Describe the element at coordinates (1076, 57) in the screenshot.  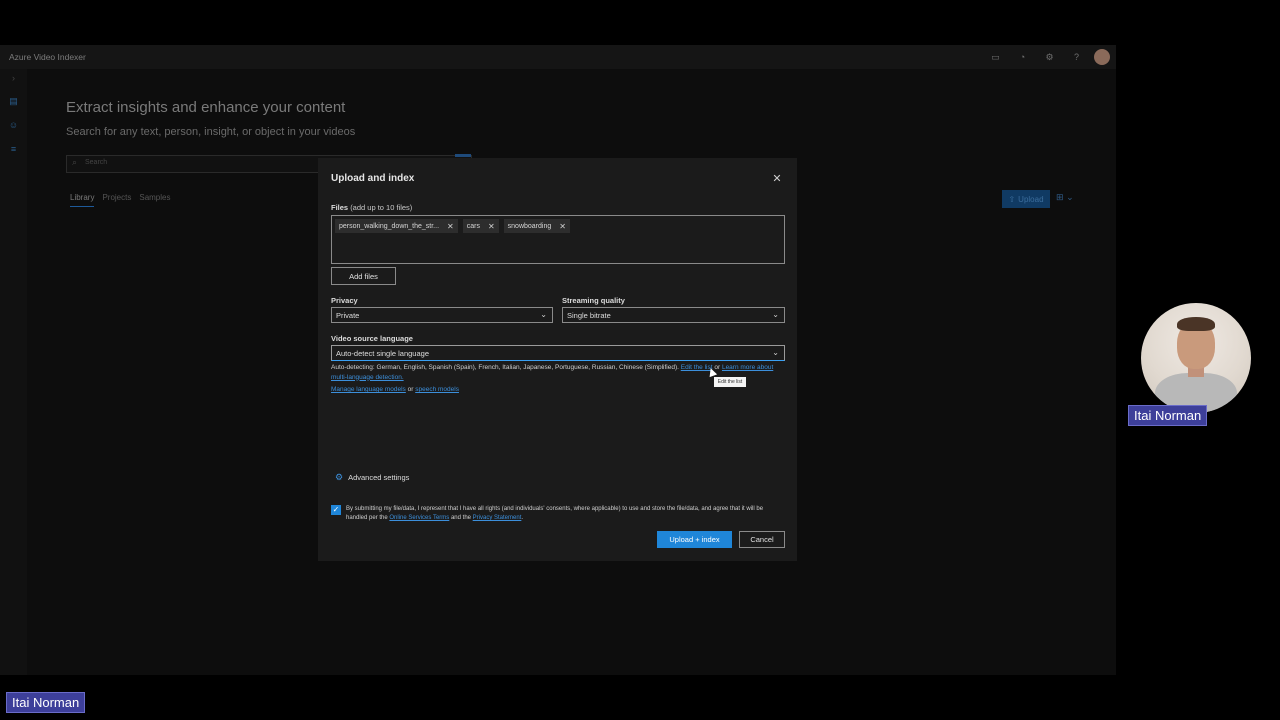
I see `help-icon: ?` at that location.